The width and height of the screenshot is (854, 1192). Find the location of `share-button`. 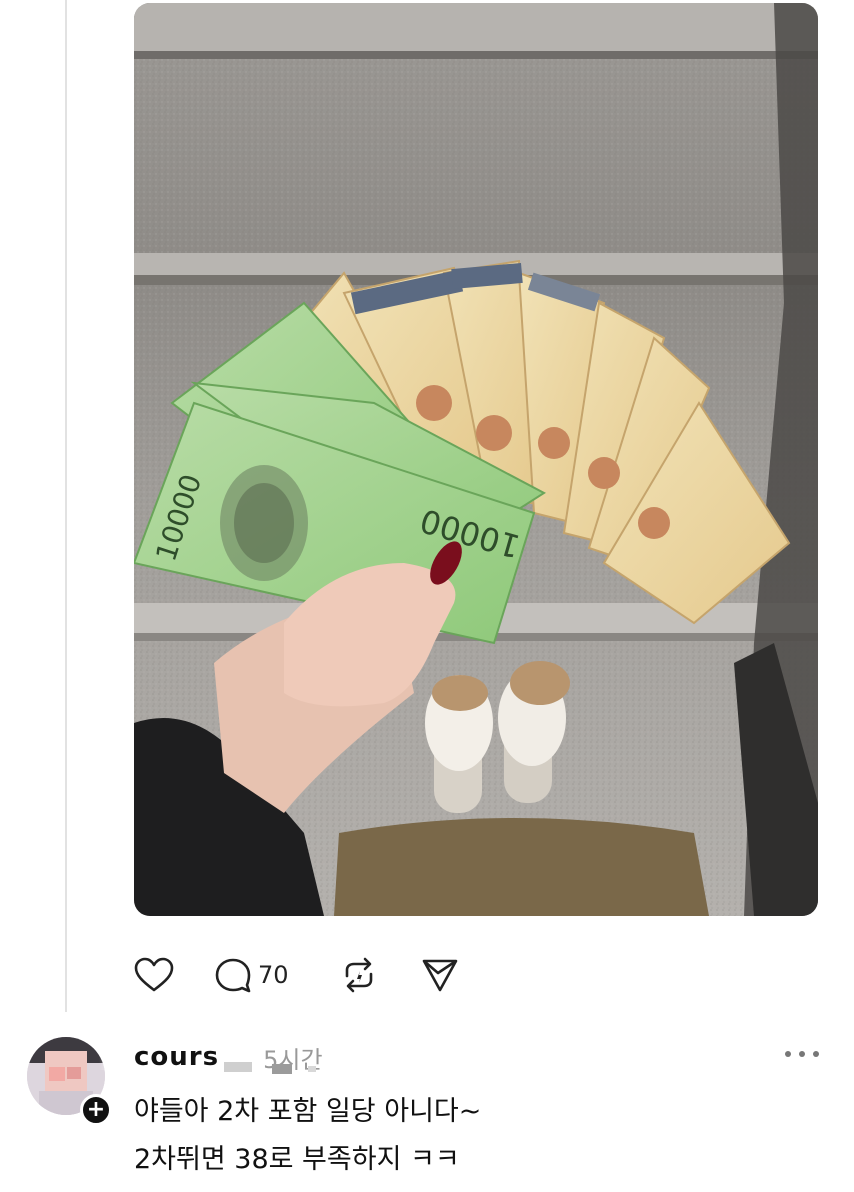

share-button is located at coordinates (440, 975).